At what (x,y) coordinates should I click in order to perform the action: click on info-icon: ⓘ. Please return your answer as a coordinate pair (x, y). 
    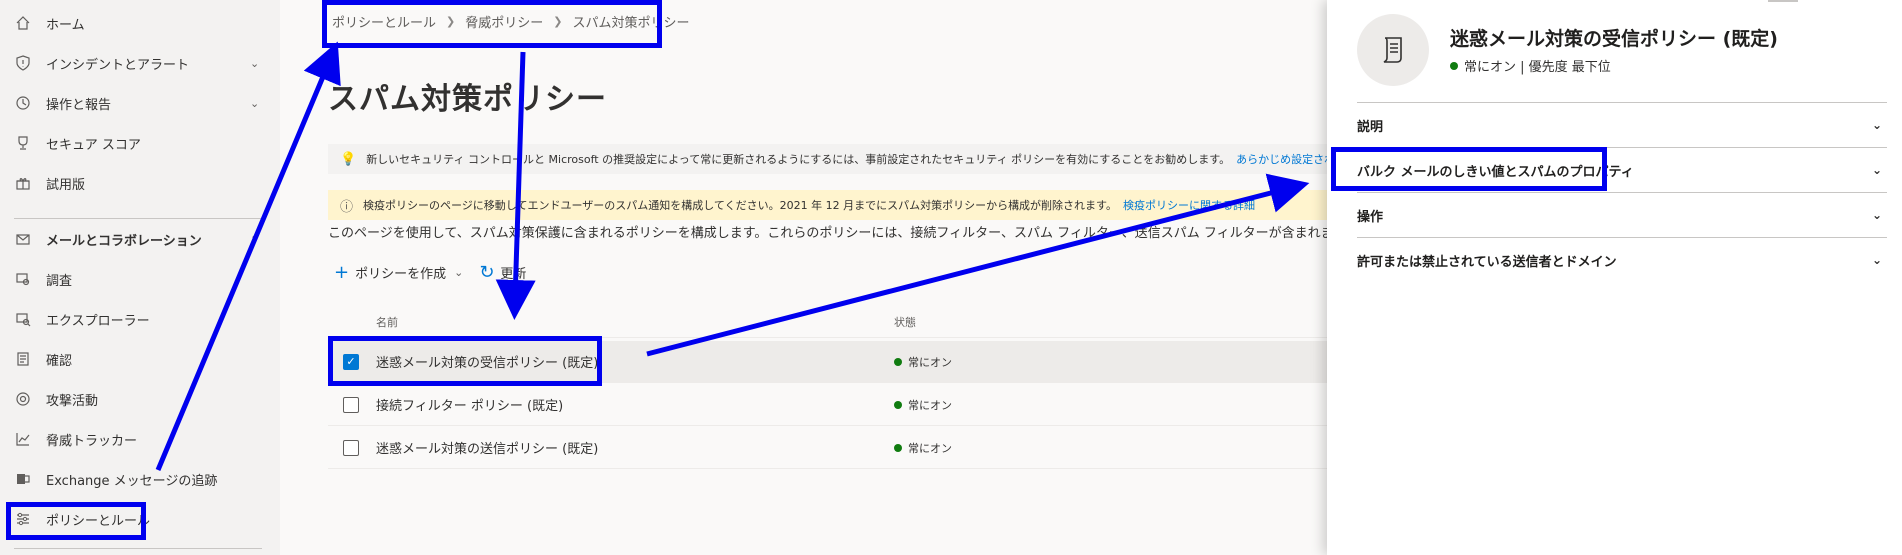
    Looking at the image, I should click on (347, 207).